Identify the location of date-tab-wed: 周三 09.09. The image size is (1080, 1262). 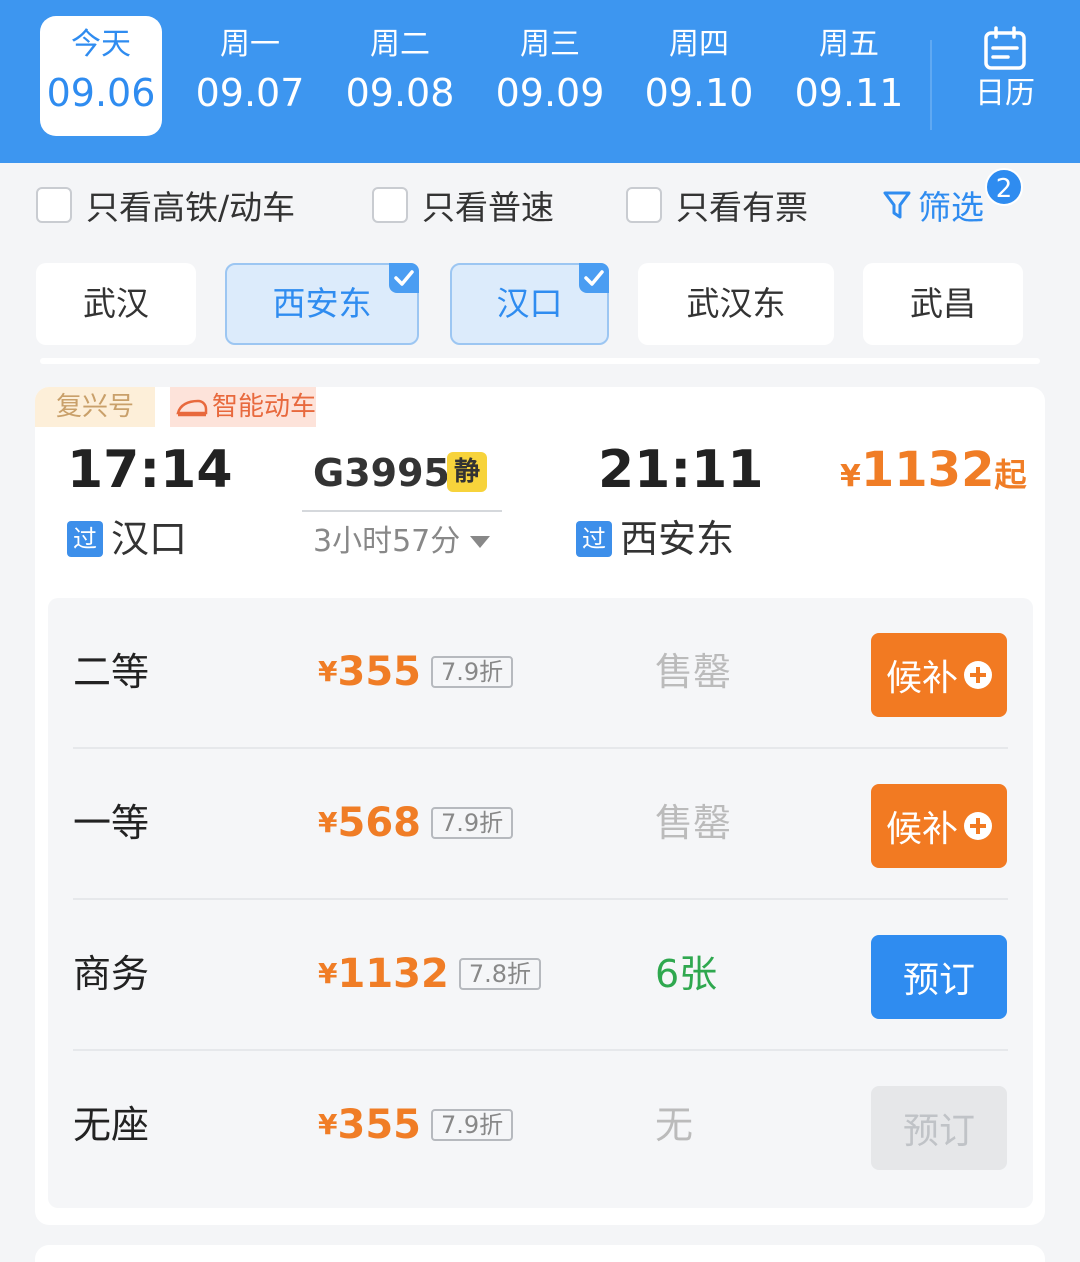
(550, 76).